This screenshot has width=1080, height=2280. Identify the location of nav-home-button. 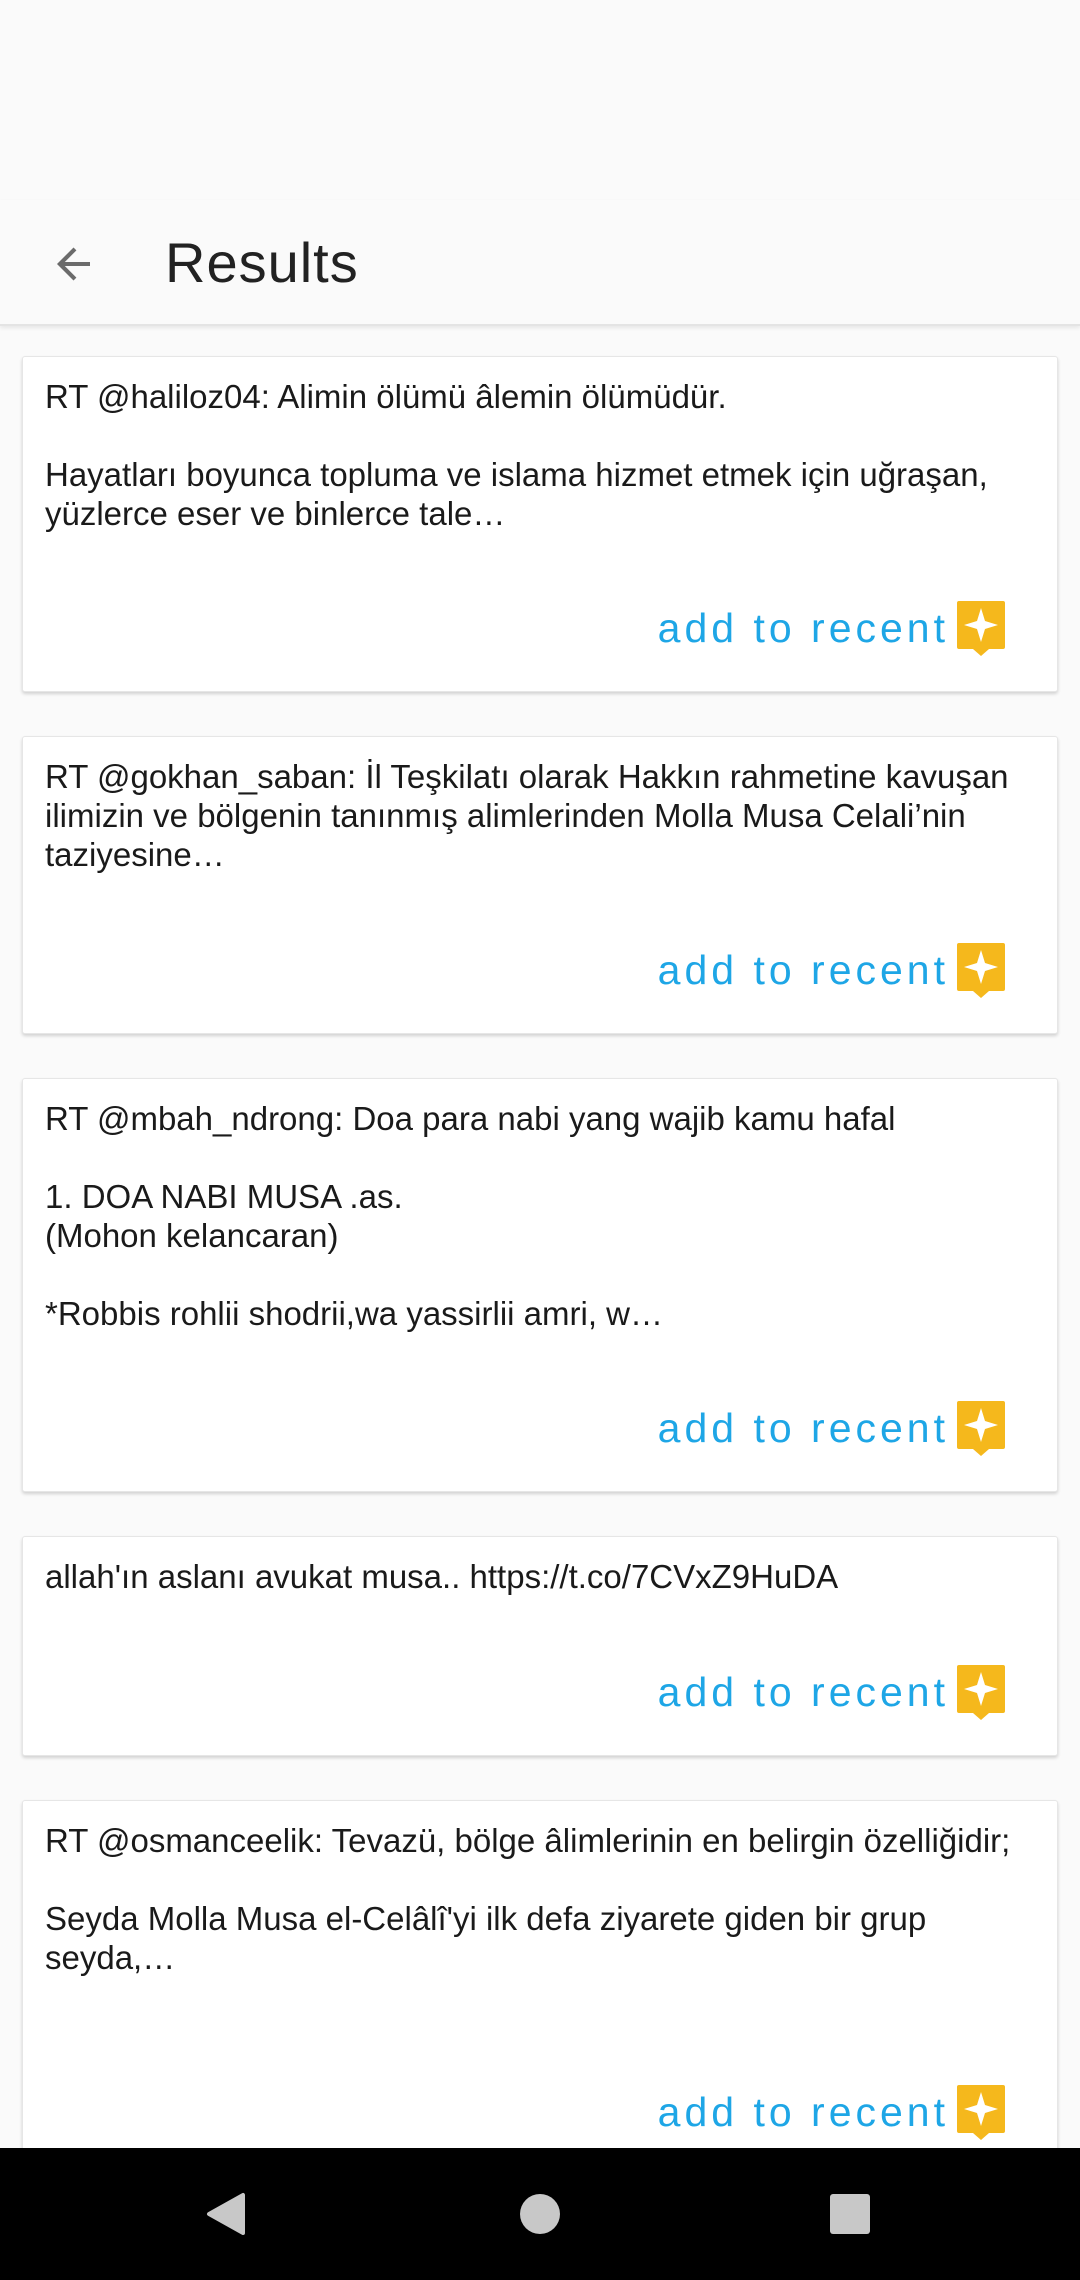
(540, 2214).